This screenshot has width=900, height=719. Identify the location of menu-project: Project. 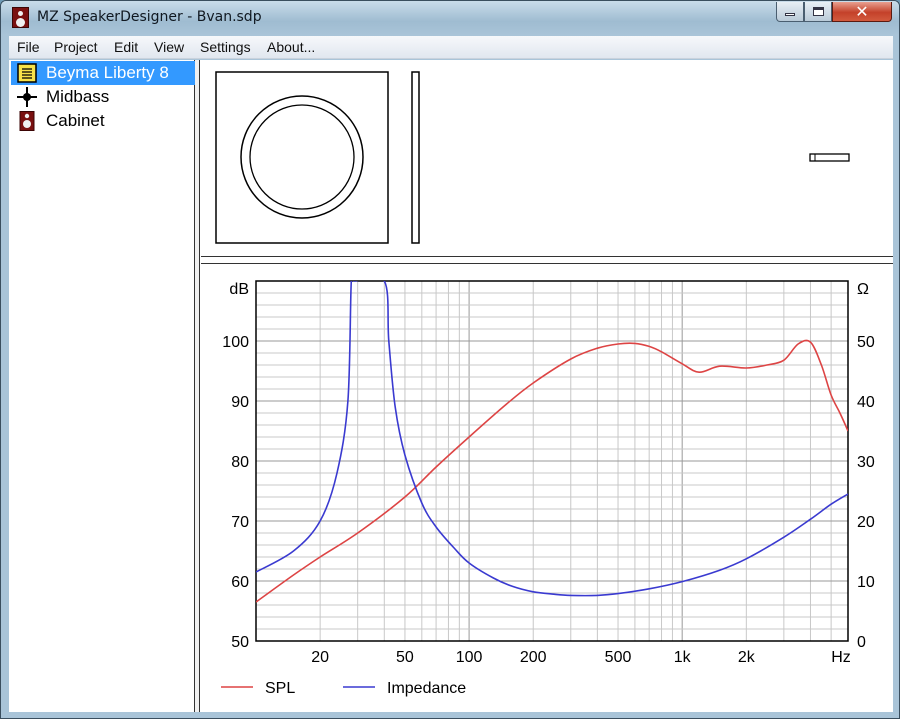
(76, 47).